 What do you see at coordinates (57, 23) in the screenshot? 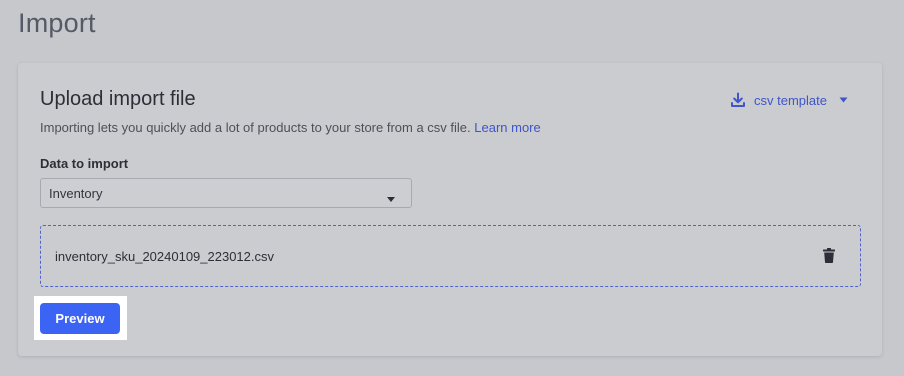
I see `page-title: Import` at bounding box center [57, 23].